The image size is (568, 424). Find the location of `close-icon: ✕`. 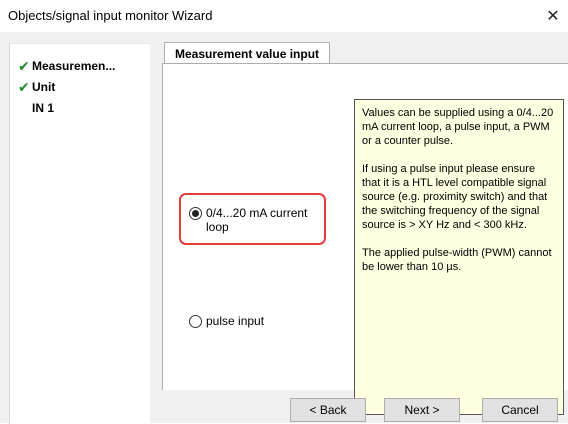

close-icon: ✕ is located at coordinates (553, 16).